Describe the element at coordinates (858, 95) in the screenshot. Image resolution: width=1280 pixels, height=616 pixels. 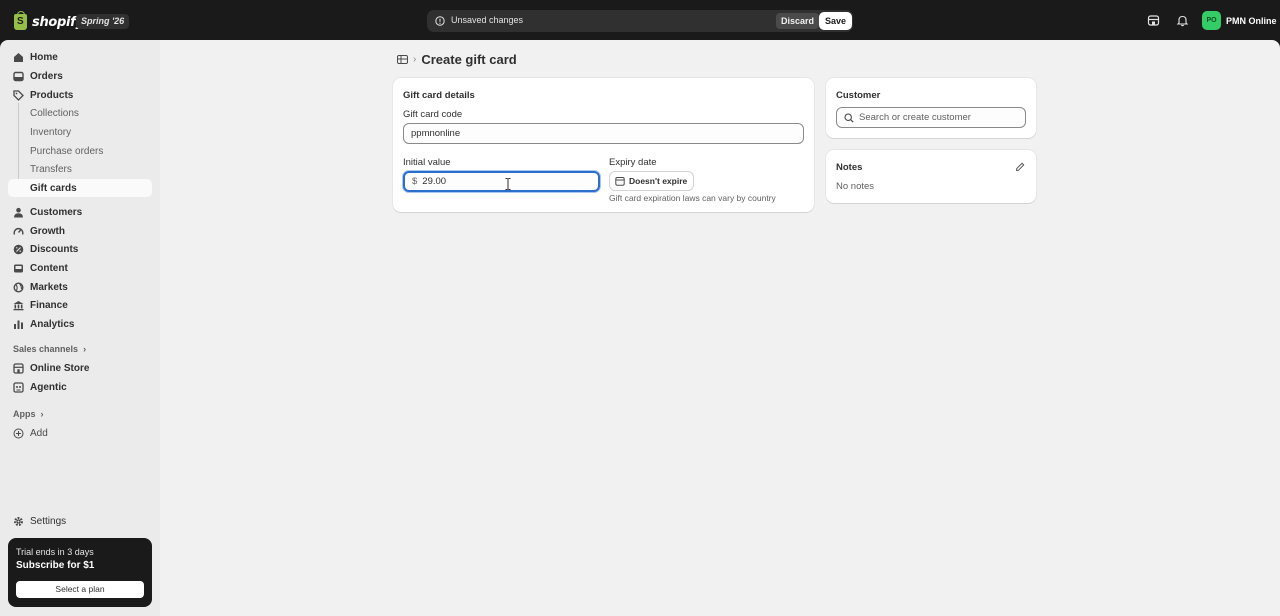
I see `card-title: Customer` at that location.